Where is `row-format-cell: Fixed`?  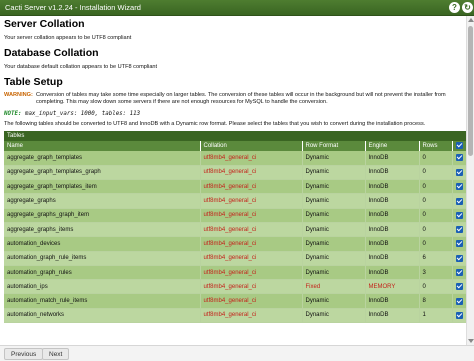 row-format-cell: Fixed is located at coordinates (334, 287).